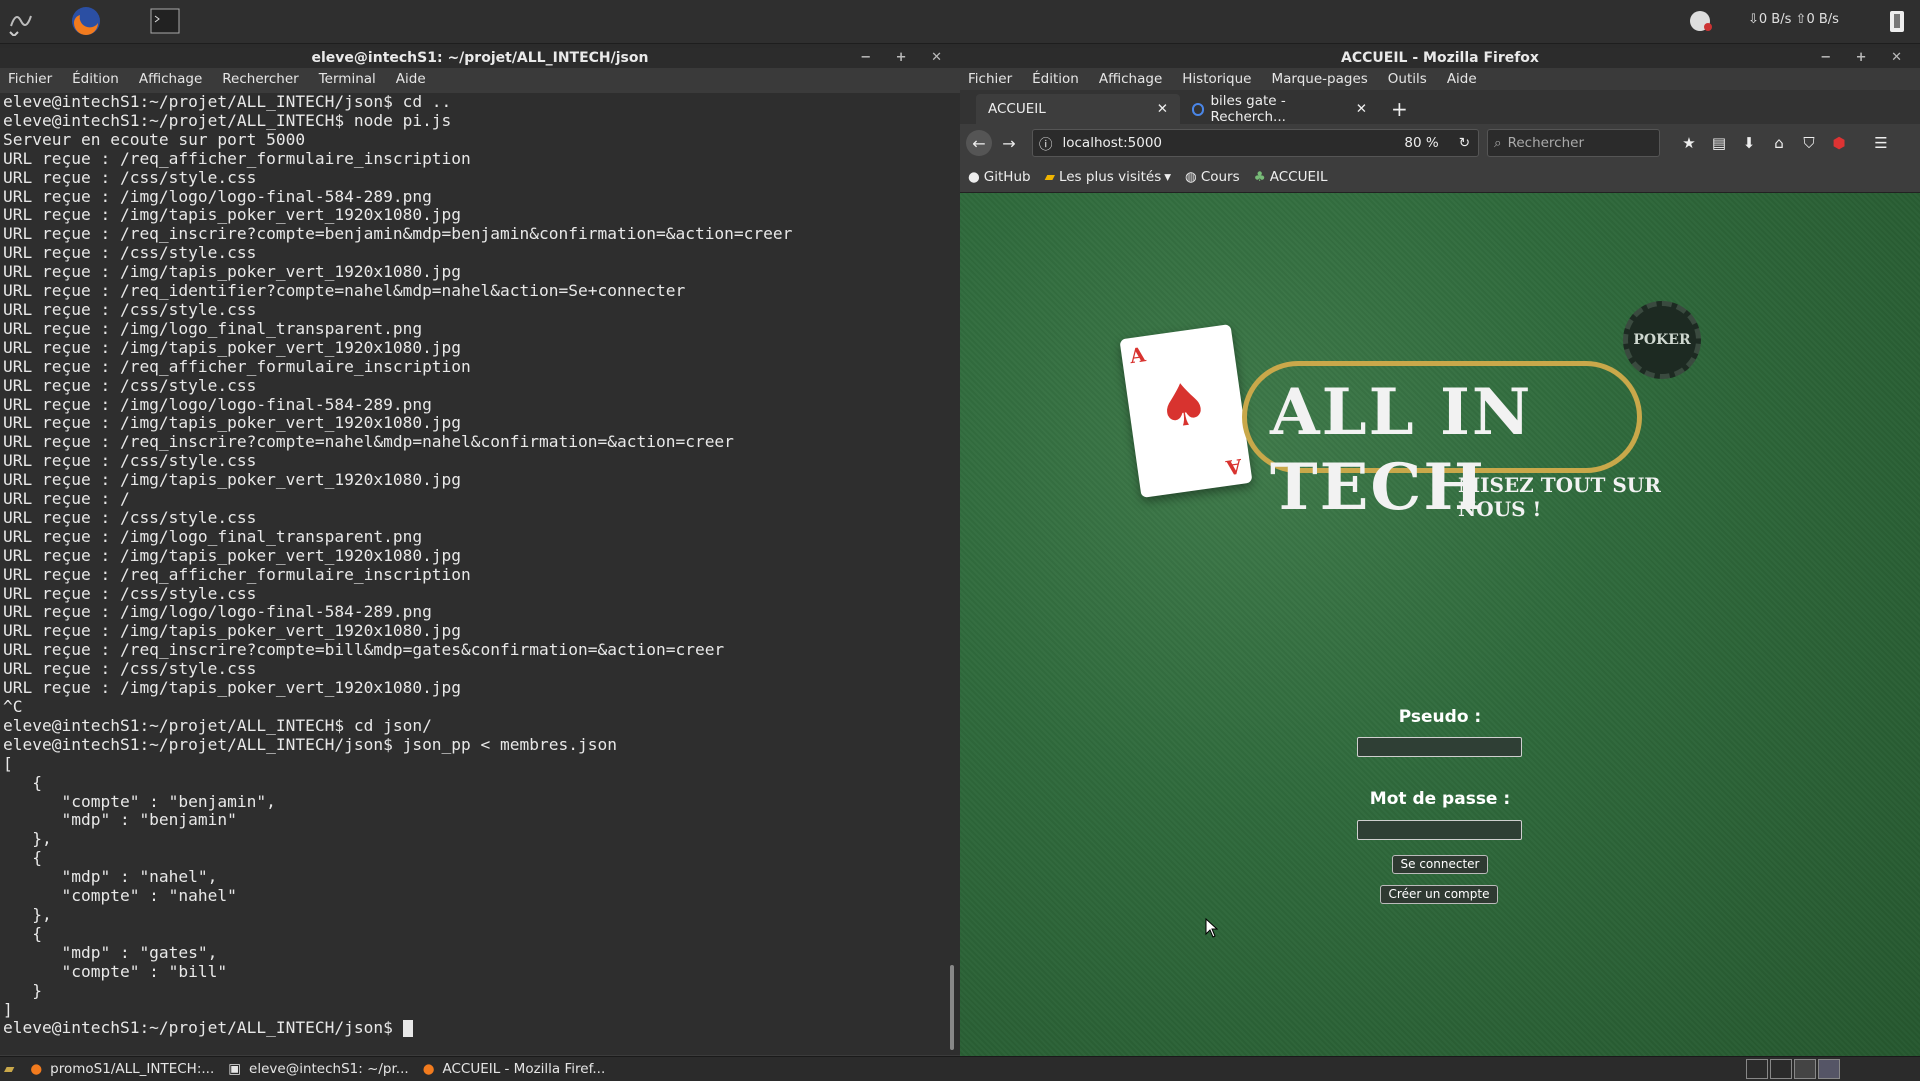  I want to click on ff-menu-aide: Aide, so click(1462, 79).